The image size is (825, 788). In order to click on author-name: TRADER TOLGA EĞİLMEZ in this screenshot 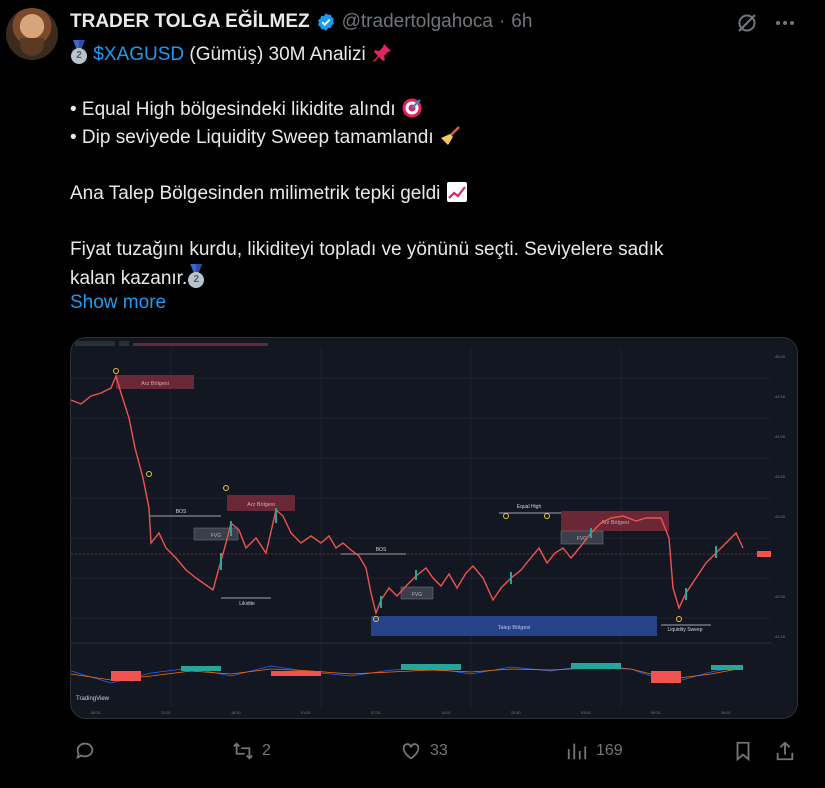, I will do `click(190, 22)`.